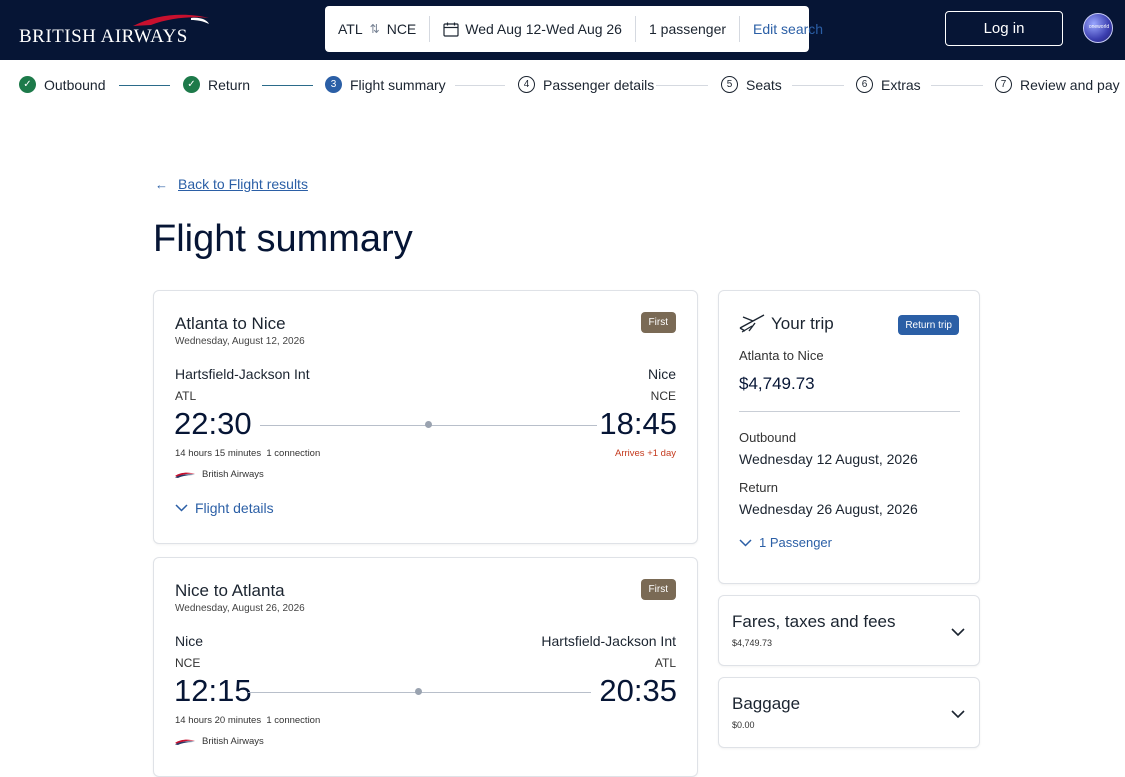 This screenshot has height=777, width=1125. I want to click on oneworld-text: oneworld, so click(1099, 27).